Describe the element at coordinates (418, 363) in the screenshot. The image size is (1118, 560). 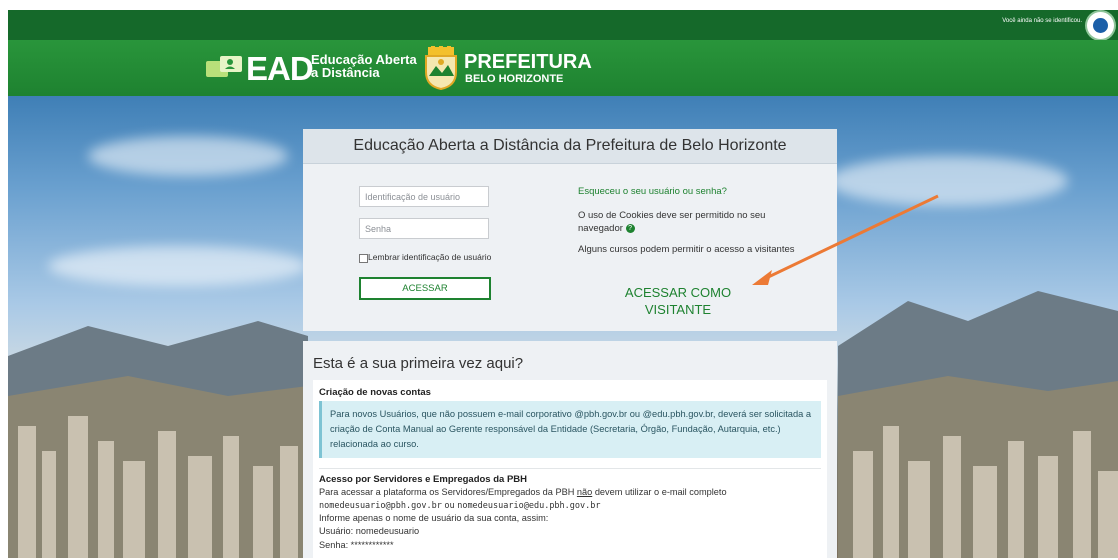
I see `first-time-title: Esta é a sua primeira vez aqui?` at that location.